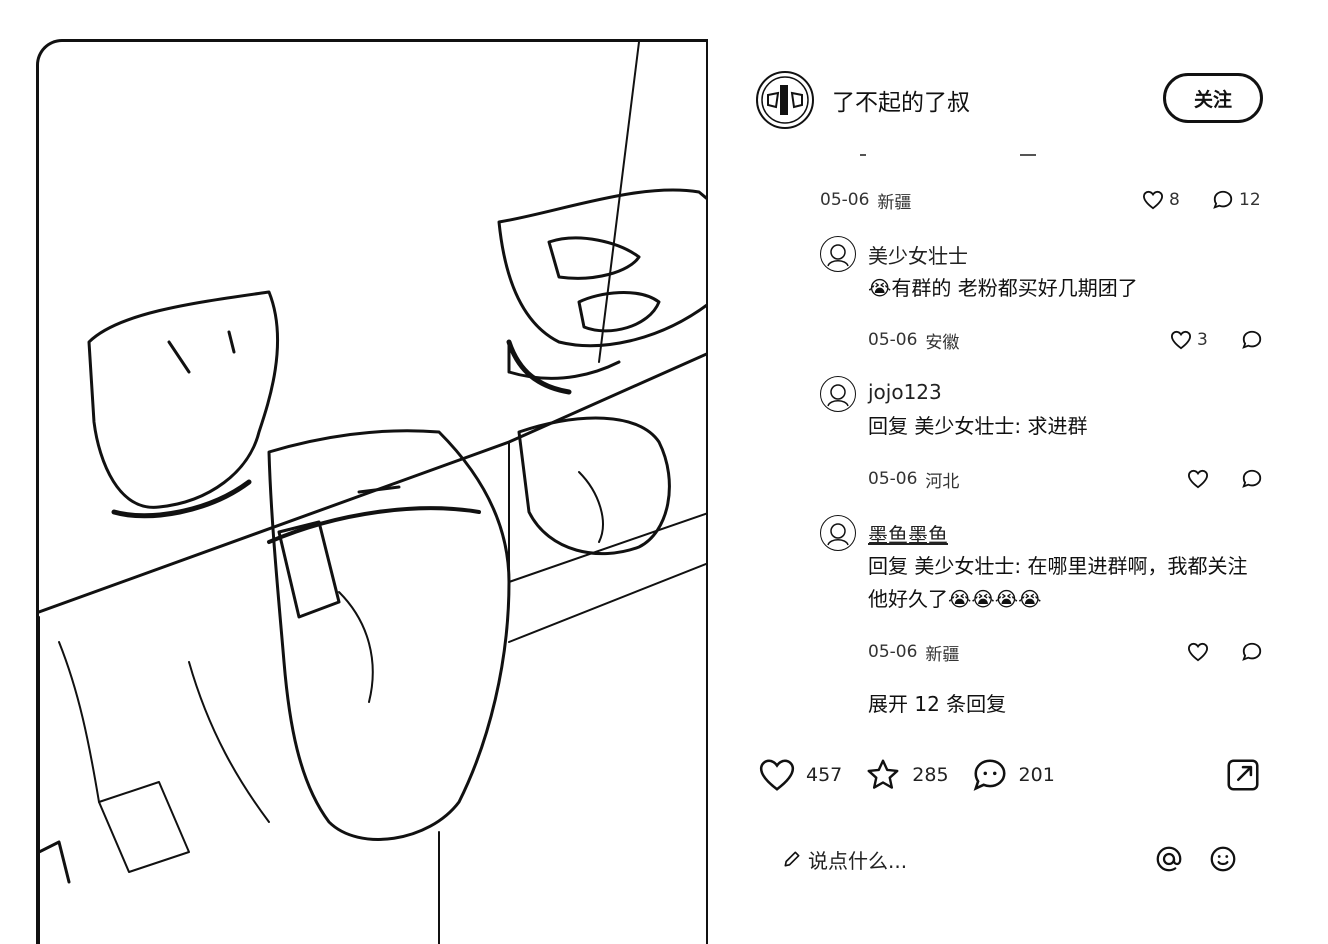 The width and height of the screenshot is (1328, 944). Describe the element at coordinates (1058, 582) in the screenshot. I see `comment-text: 回复 美少女壮士: 在哪里进群啊，我都关注他好久了😭😭😭😭` at that location.